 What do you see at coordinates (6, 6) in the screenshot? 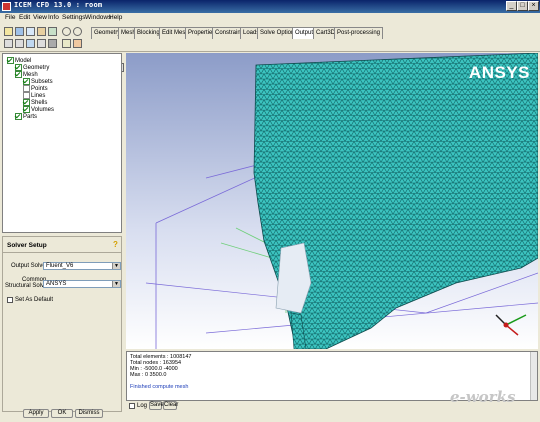
I see `app-icon` at bounding box center [6, 6].